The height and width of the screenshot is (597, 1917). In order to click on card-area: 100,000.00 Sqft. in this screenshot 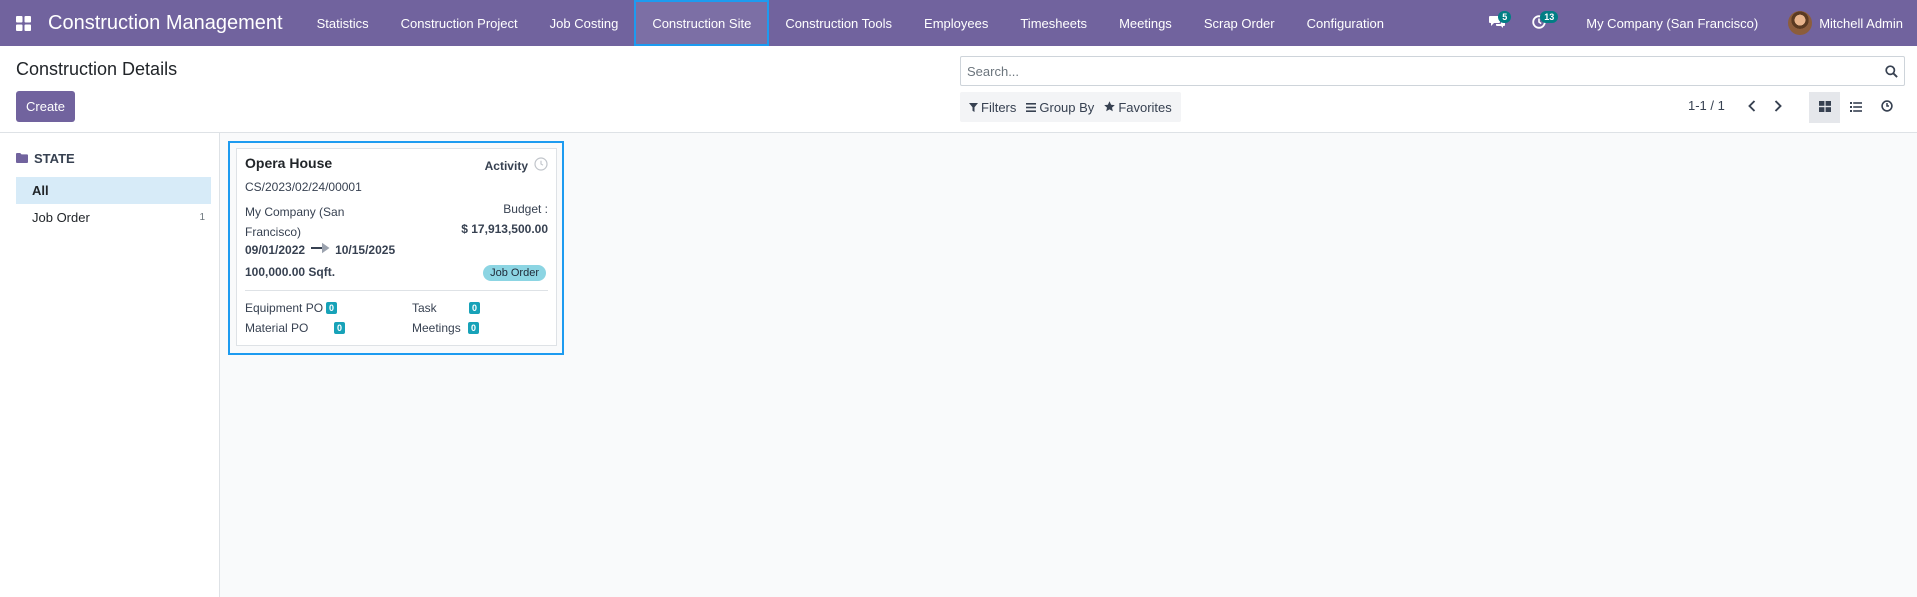, I will do `click(290, 272)`.